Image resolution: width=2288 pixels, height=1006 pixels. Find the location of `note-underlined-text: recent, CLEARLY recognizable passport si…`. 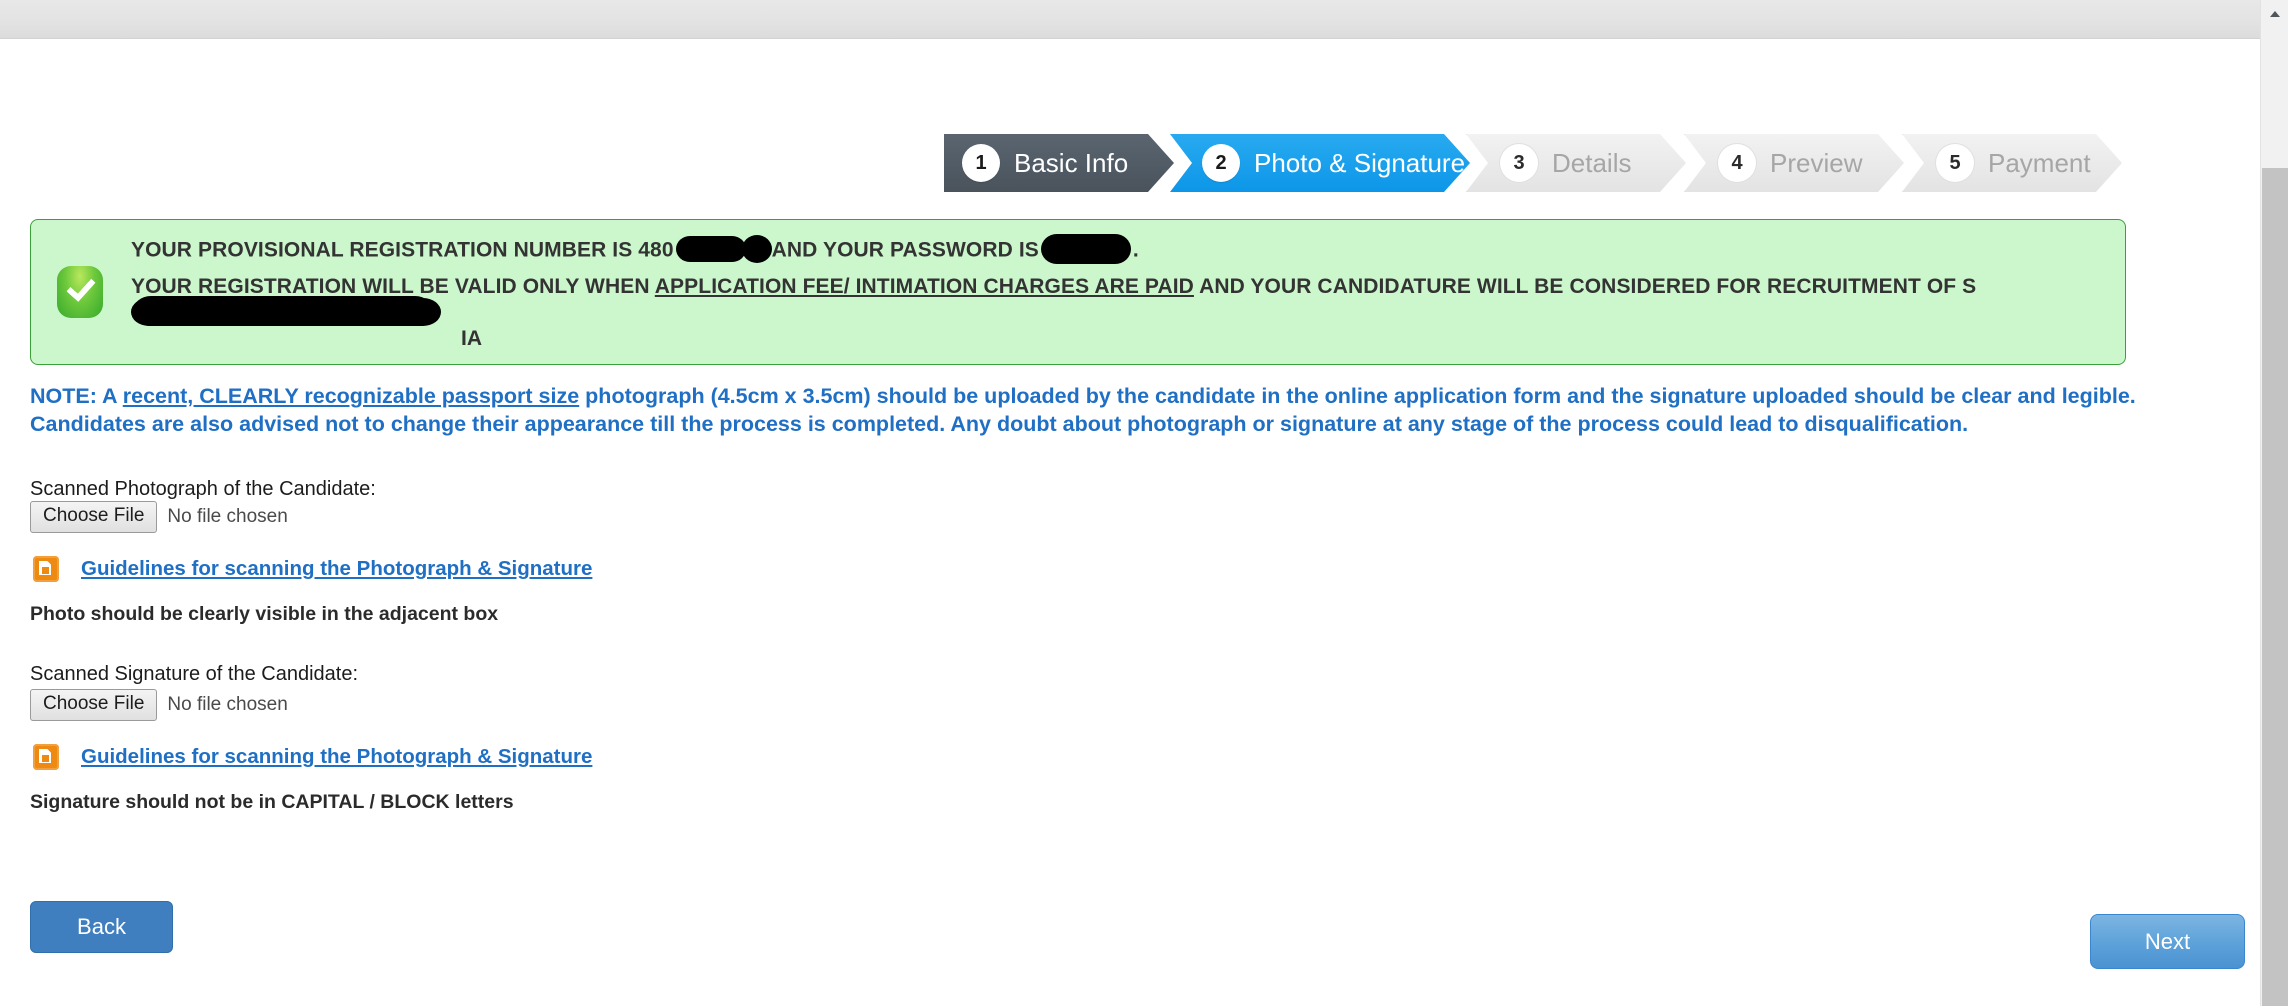

note-underlined-text: recent, CLEARLY recognizable passport si… is located at coordinates (351, 396).